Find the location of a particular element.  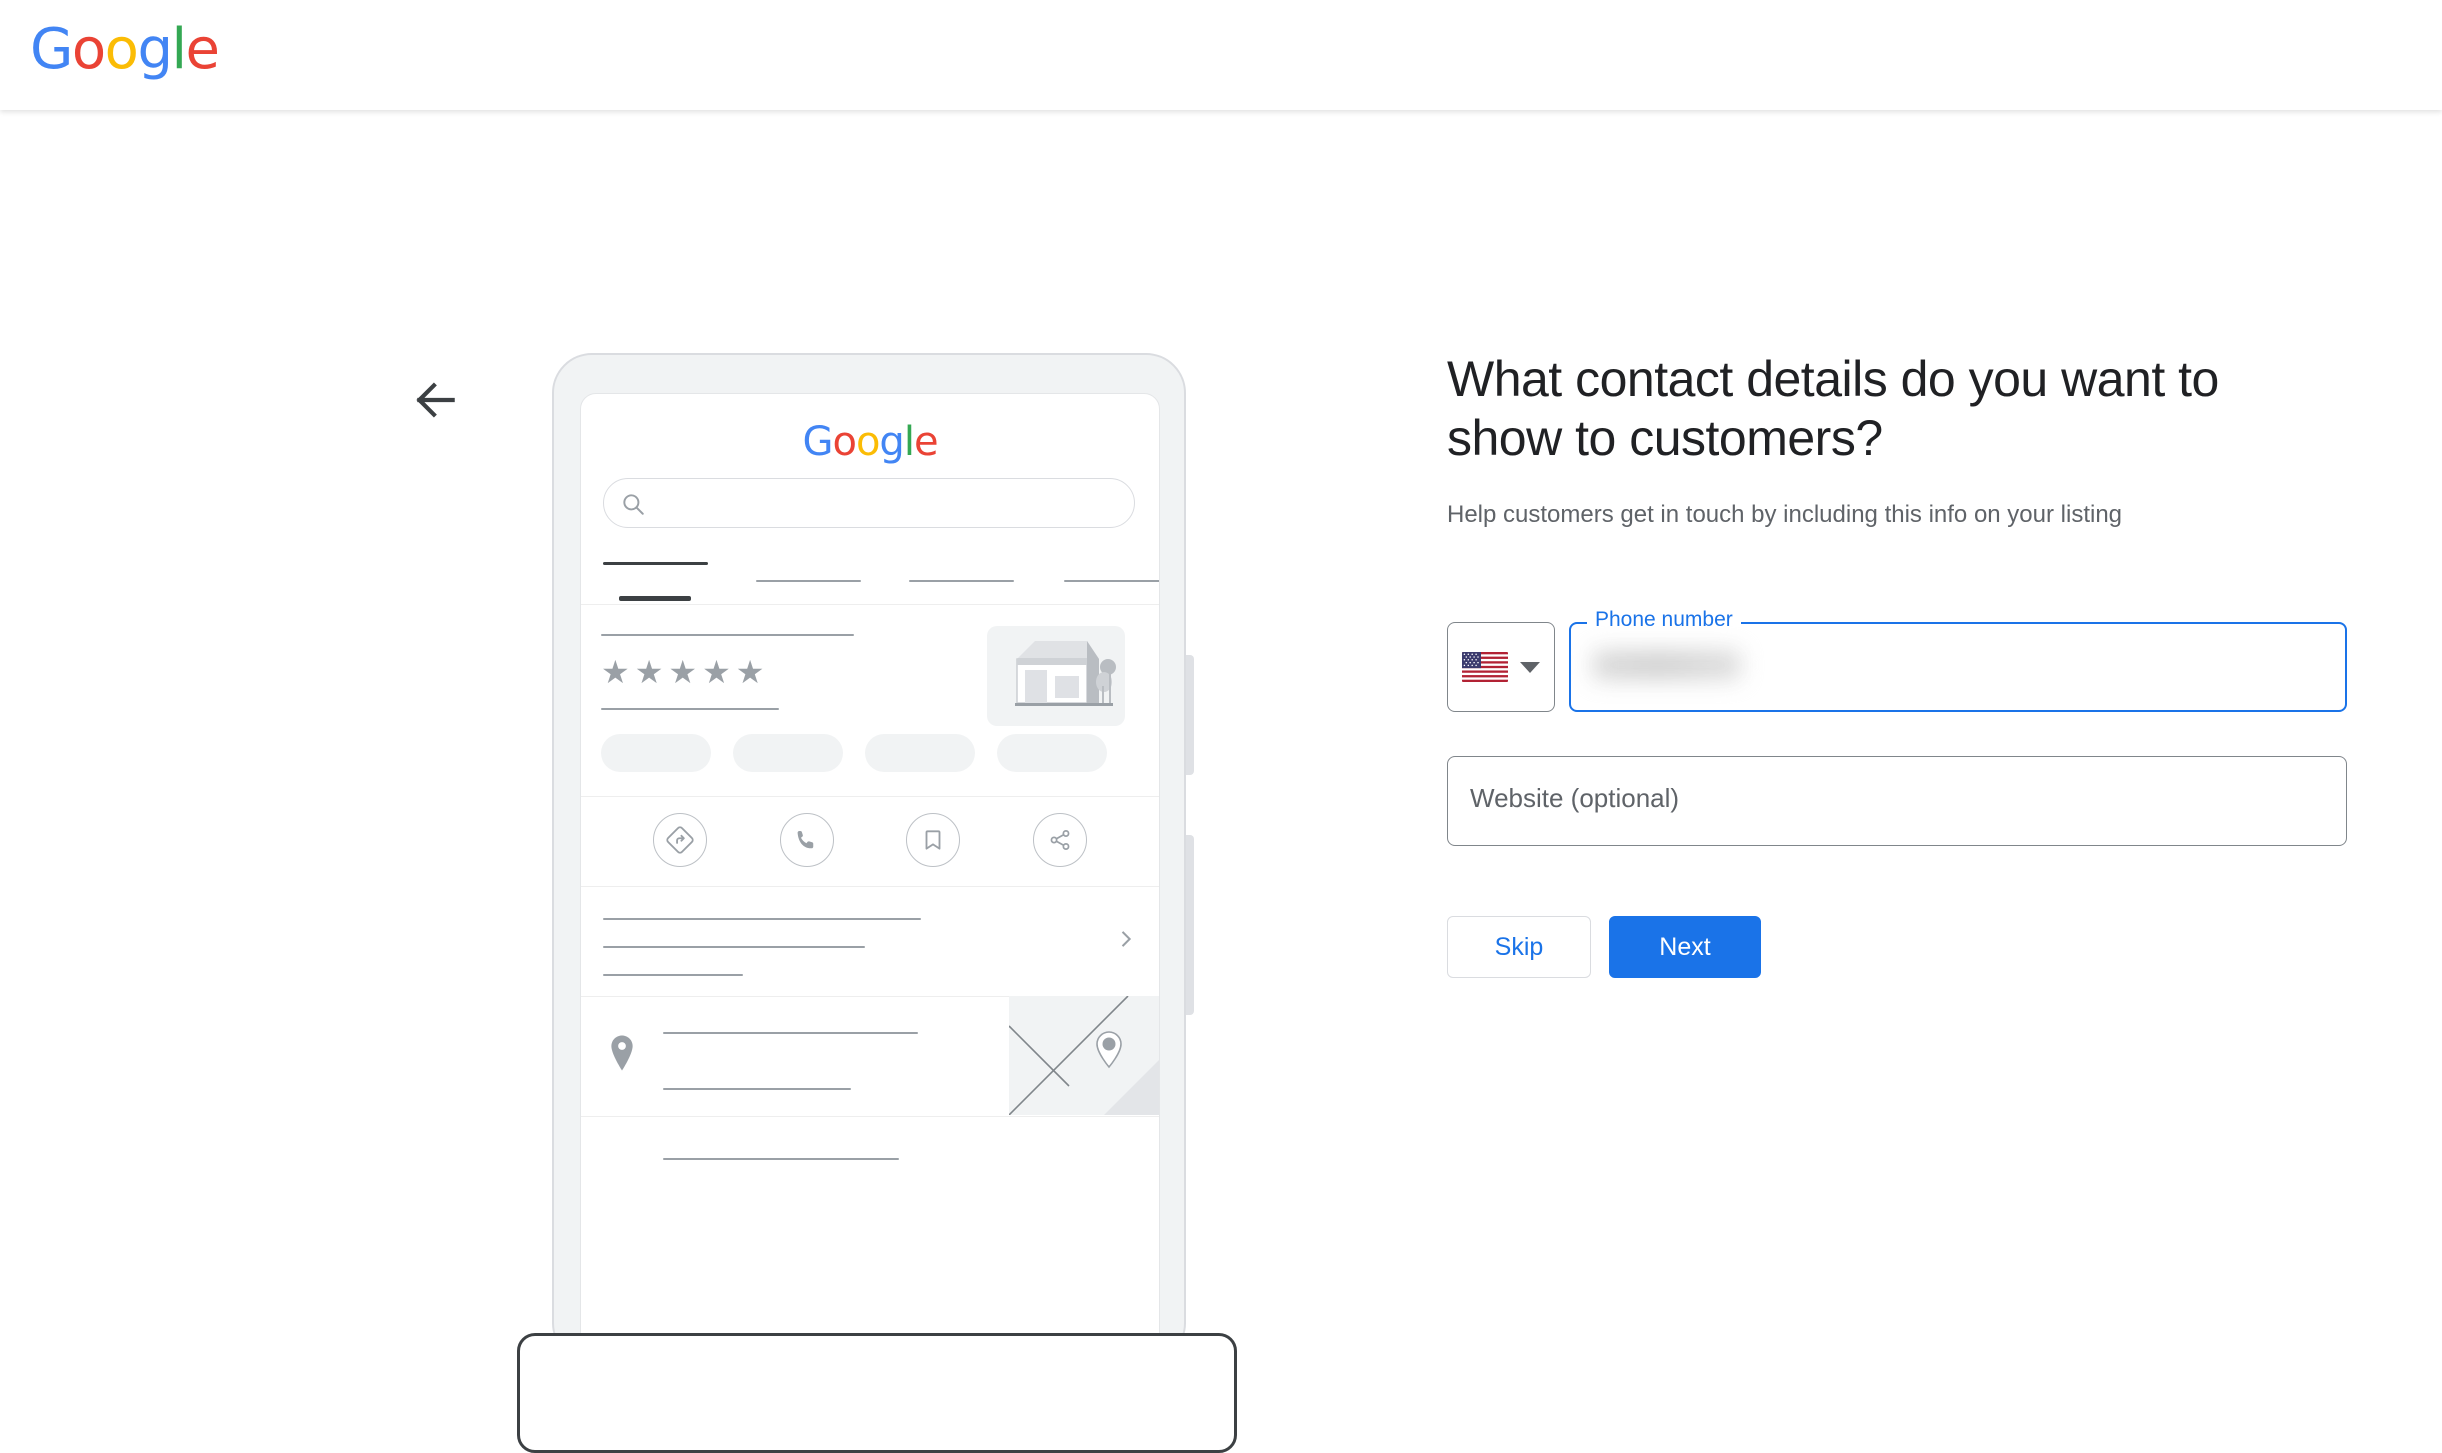

mini-list-row is located at coordinates (870, 941).